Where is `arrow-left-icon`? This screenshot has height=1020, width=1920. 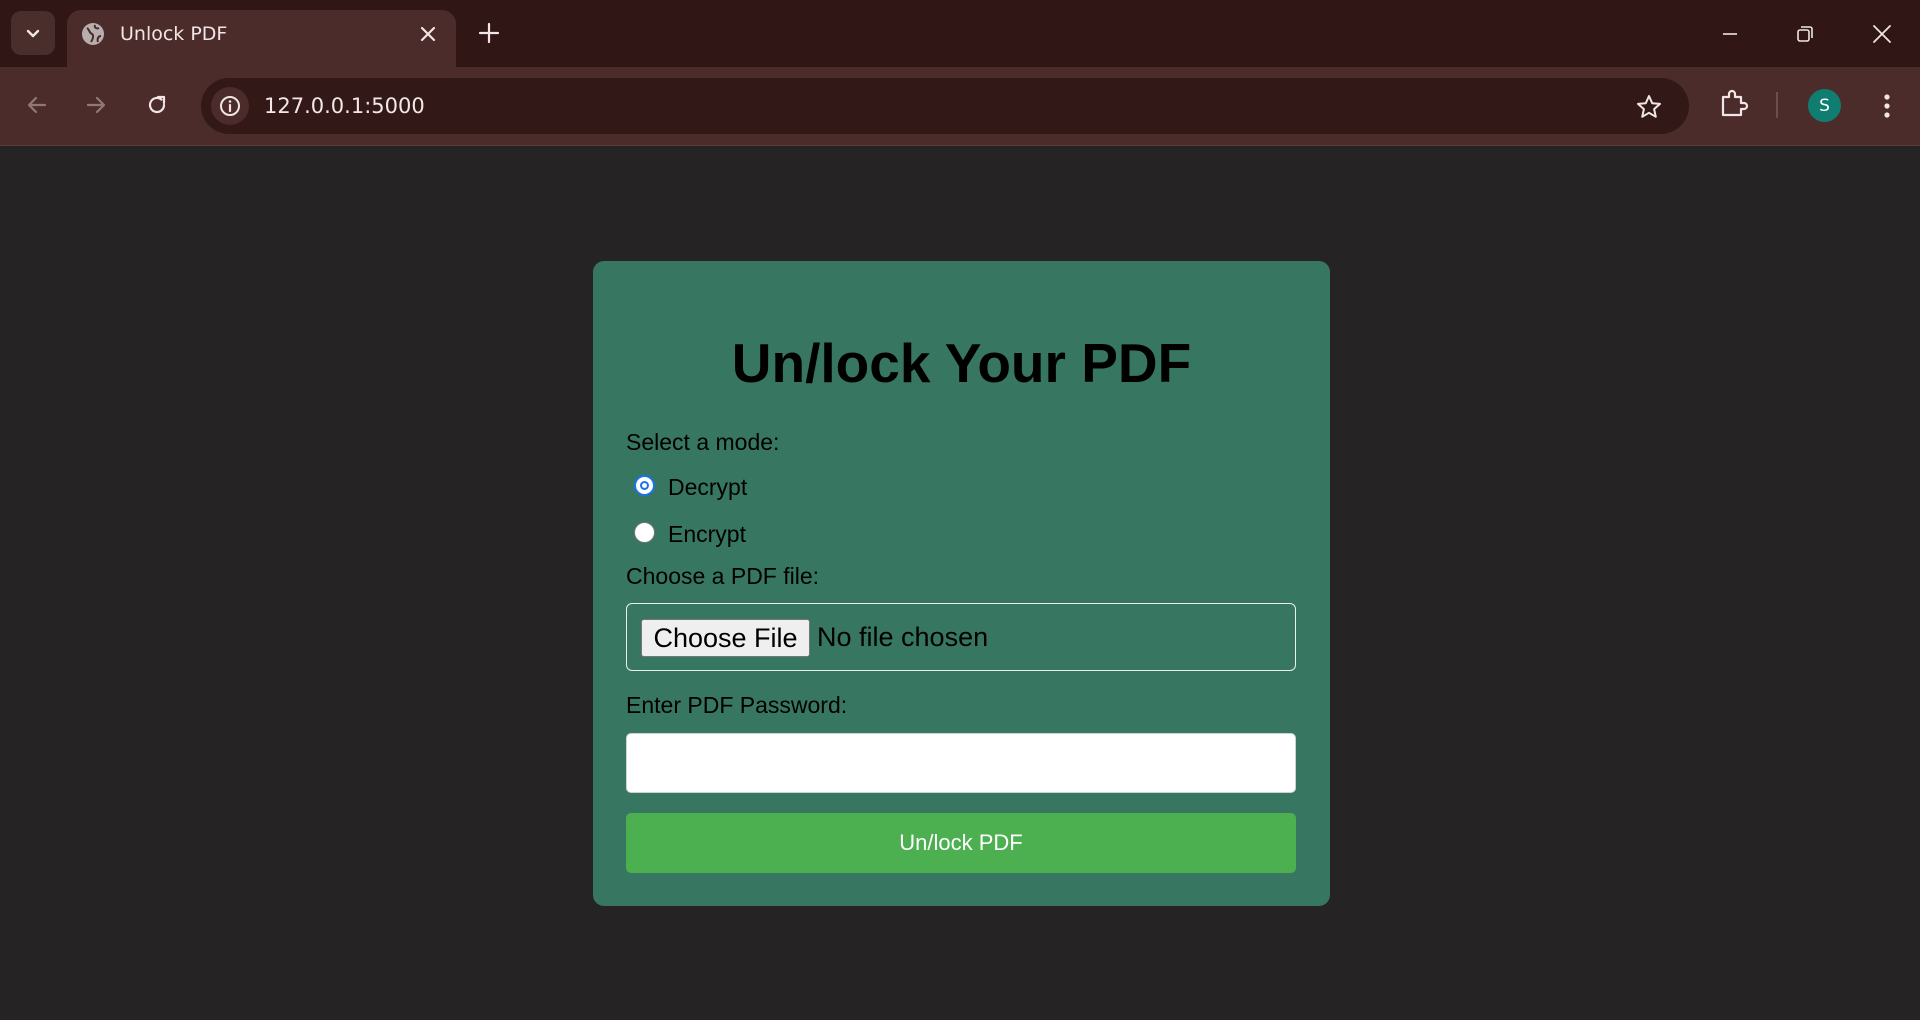
arrow-left-icon is located at coordinates (37, 105).